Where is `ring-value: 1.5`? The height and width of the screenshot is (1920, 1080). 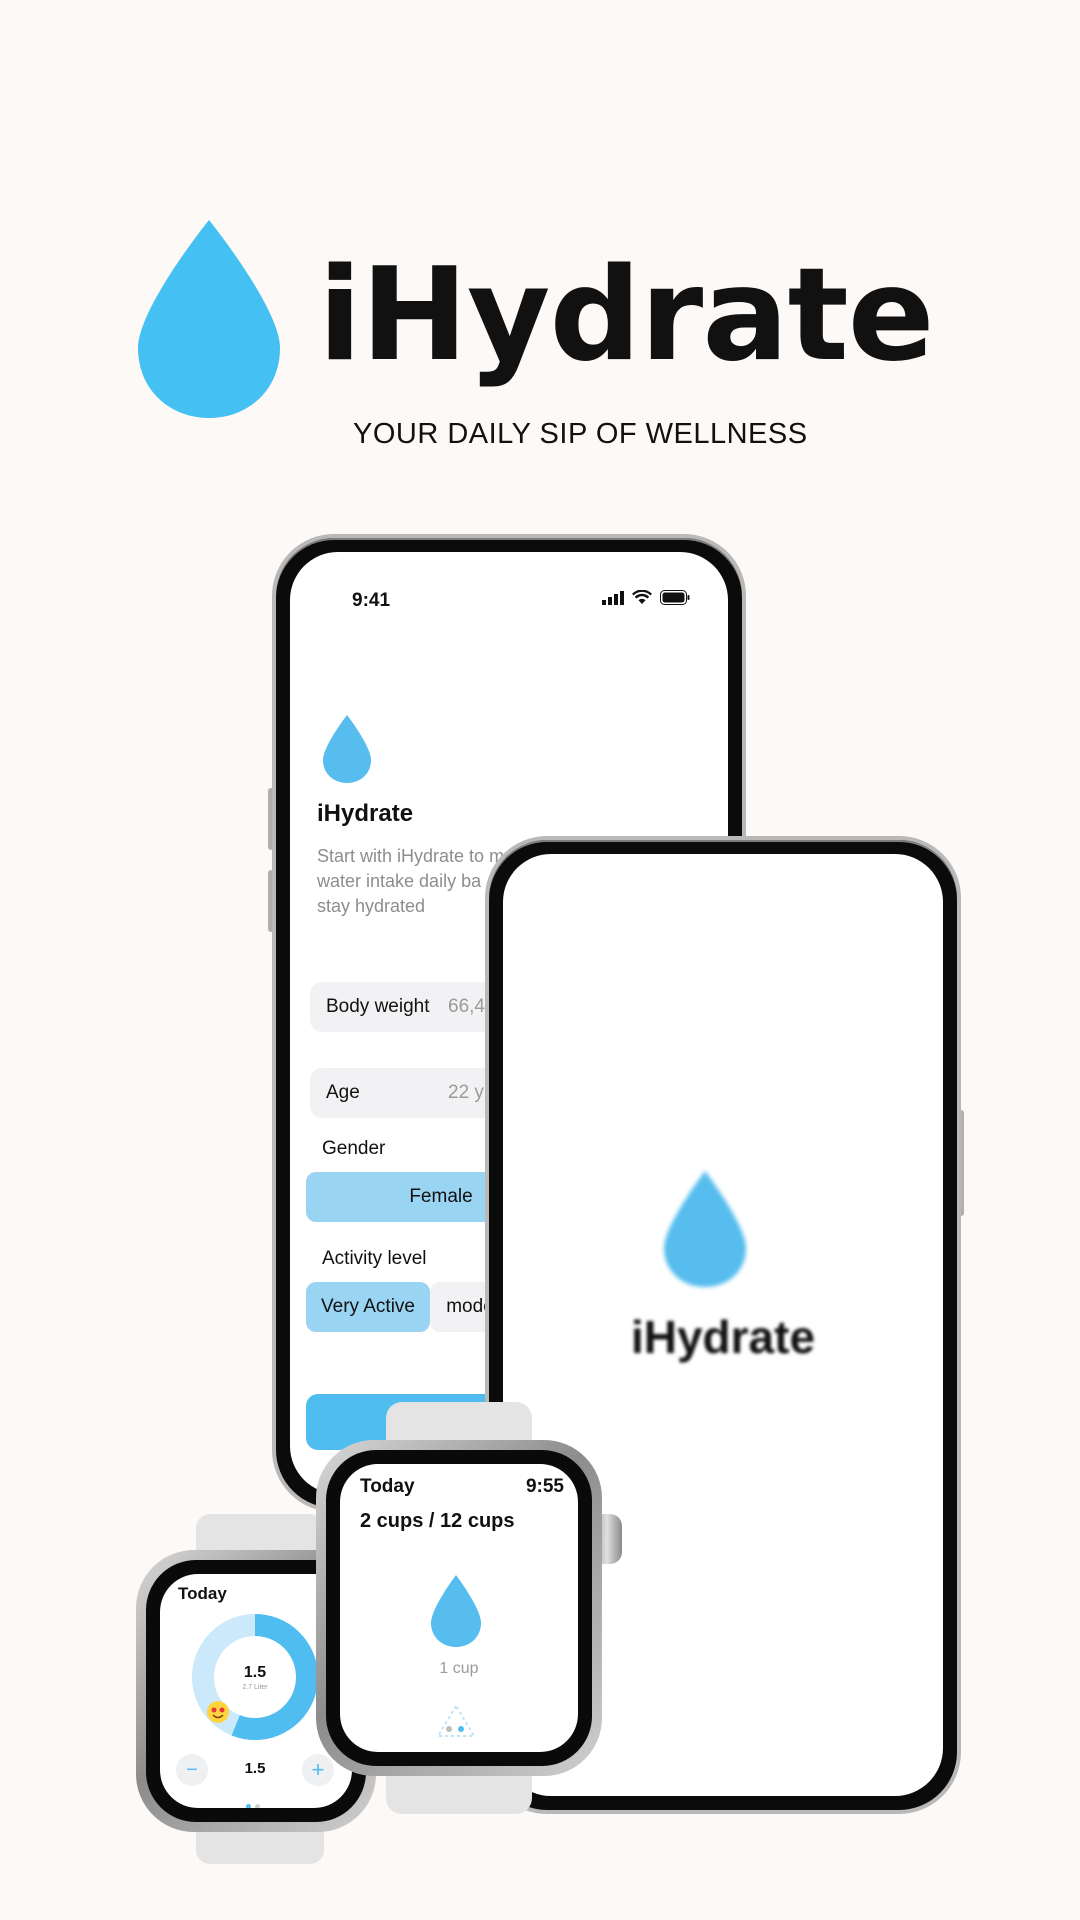 ring-value: 1.5 is located at coordinates (255, 1672).